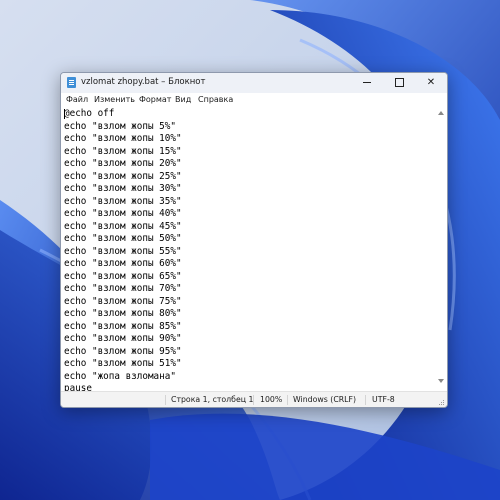 Image resolution: width=500 pixels, height=500 pixels. Describe the element at coordinates (123, 188) in the screenshot. I see `text-line: echo "взлом жопы 30%"` at that location.